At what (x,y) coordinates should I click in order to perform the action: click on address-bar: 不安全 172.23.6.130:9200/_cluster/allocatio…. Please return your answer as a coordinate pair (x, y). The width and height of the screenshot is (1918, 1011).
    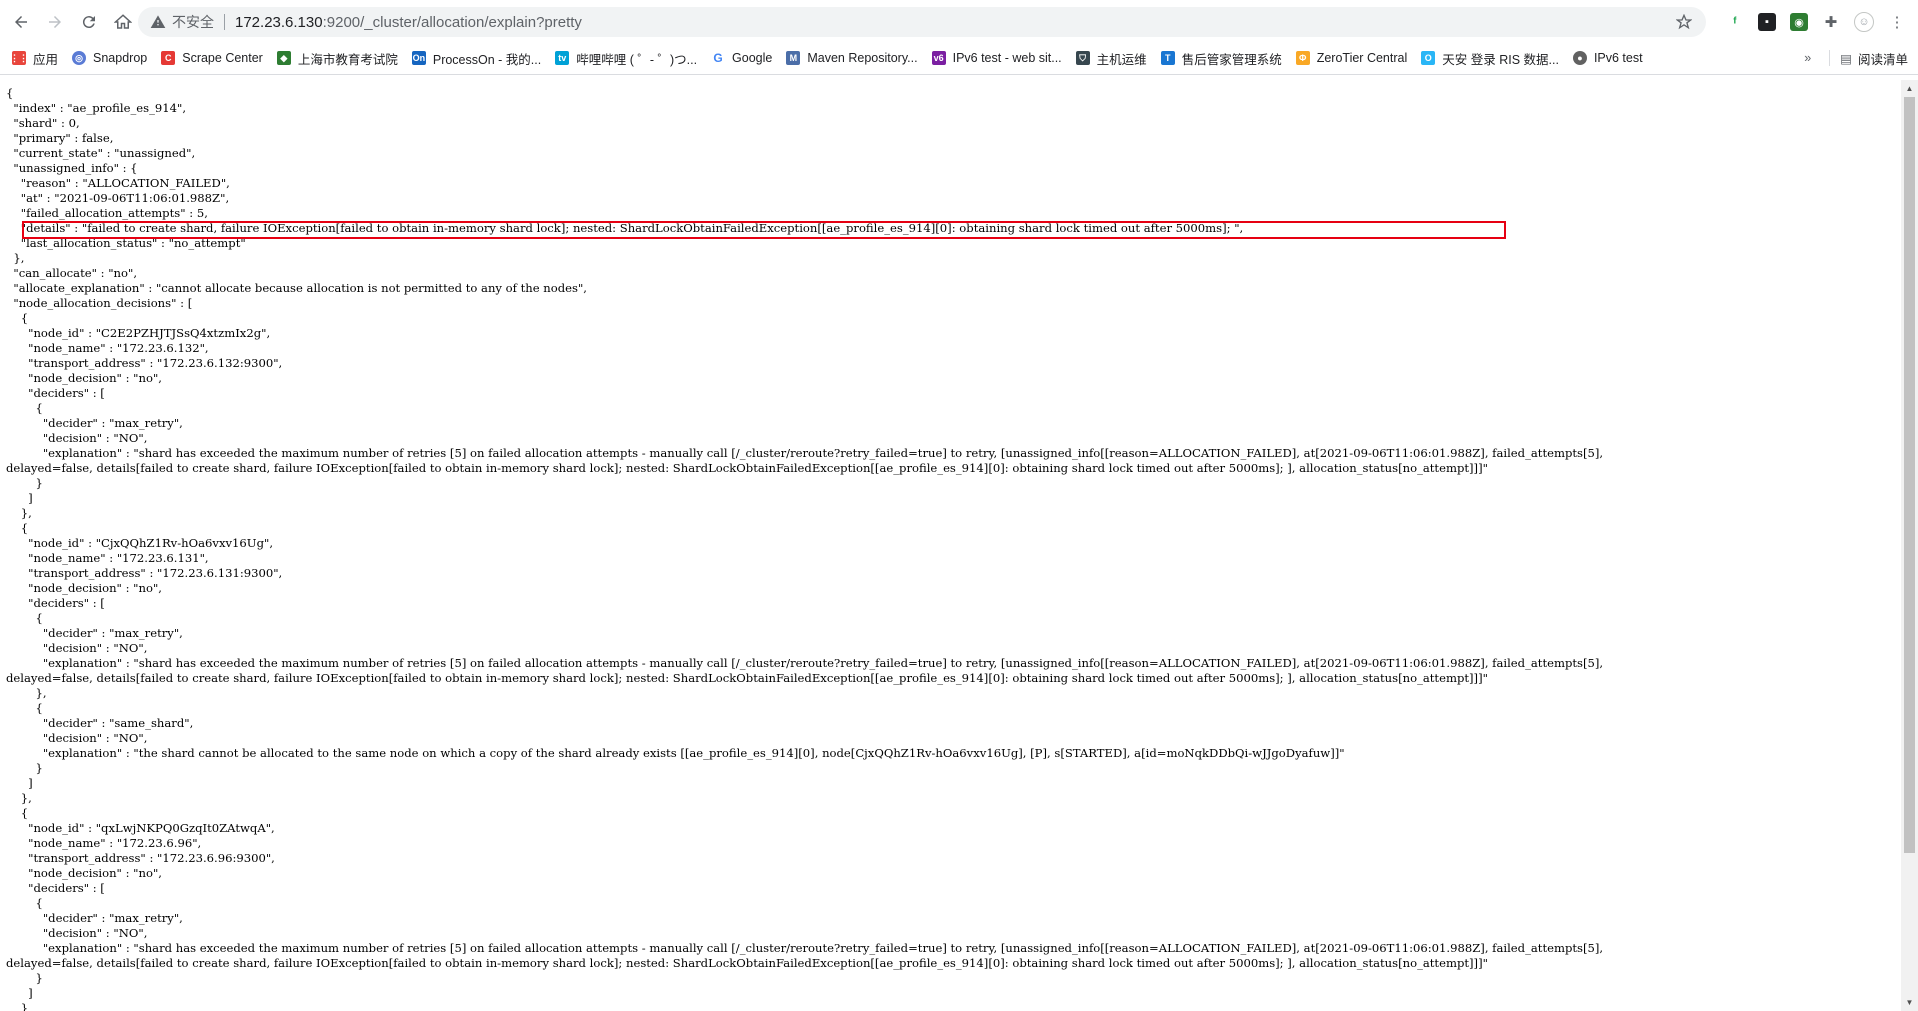
    Looking at the image, I should click on (922, 22).